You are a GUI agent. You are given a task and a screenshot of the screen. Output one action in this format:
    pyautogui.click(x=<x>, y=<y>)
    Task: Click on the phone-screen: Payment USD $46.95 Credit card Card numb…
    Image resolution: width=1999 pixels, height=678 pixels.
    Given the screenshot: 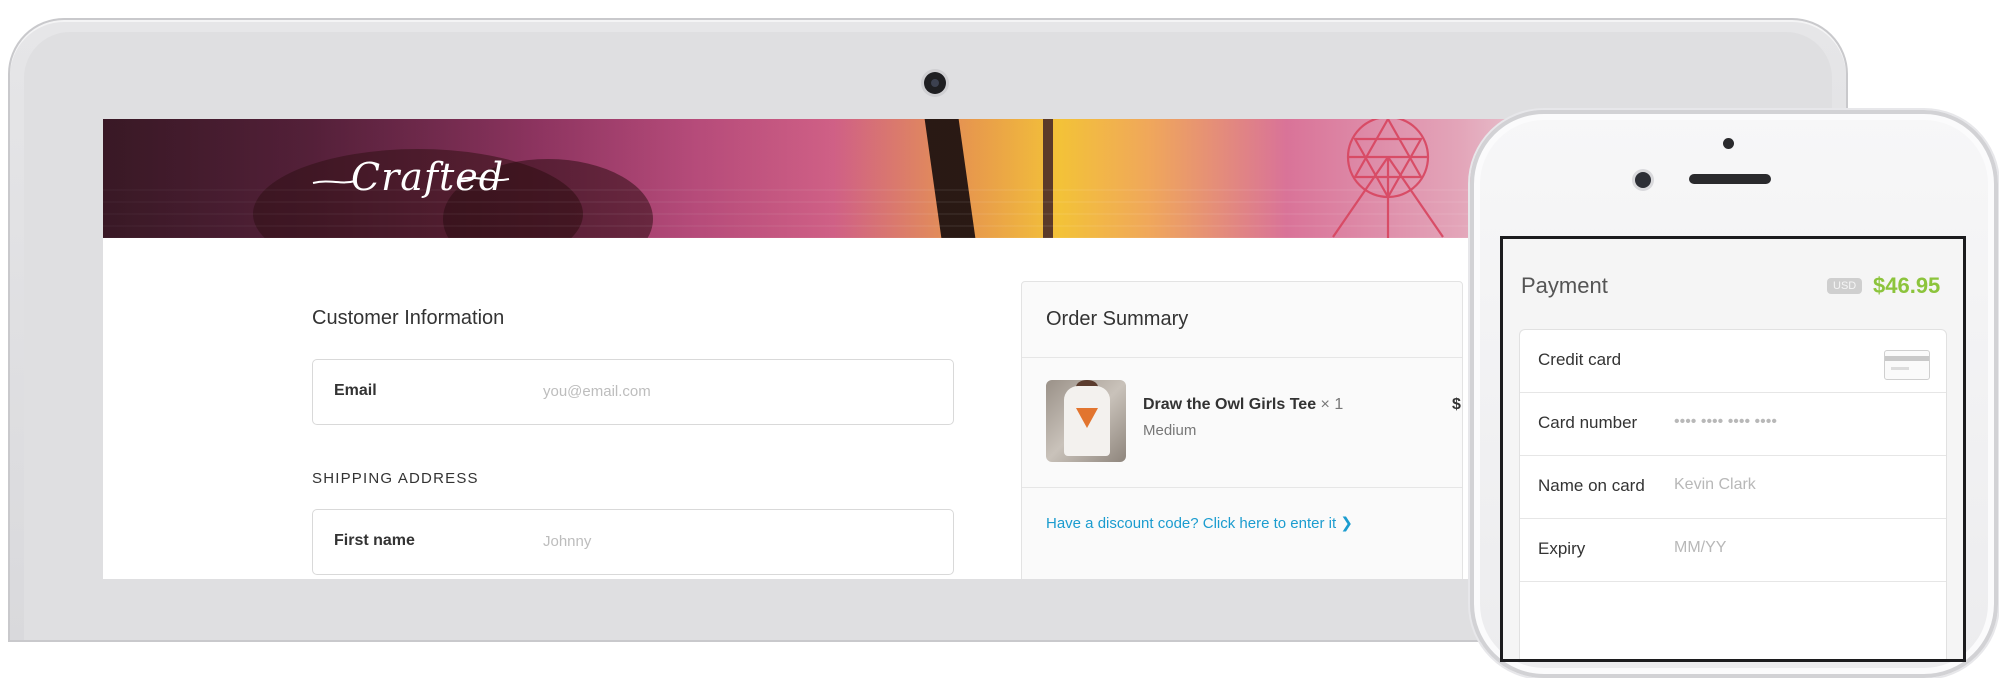 What is the action you would take?
    pyautogui.click(x=1733, y=449)
    